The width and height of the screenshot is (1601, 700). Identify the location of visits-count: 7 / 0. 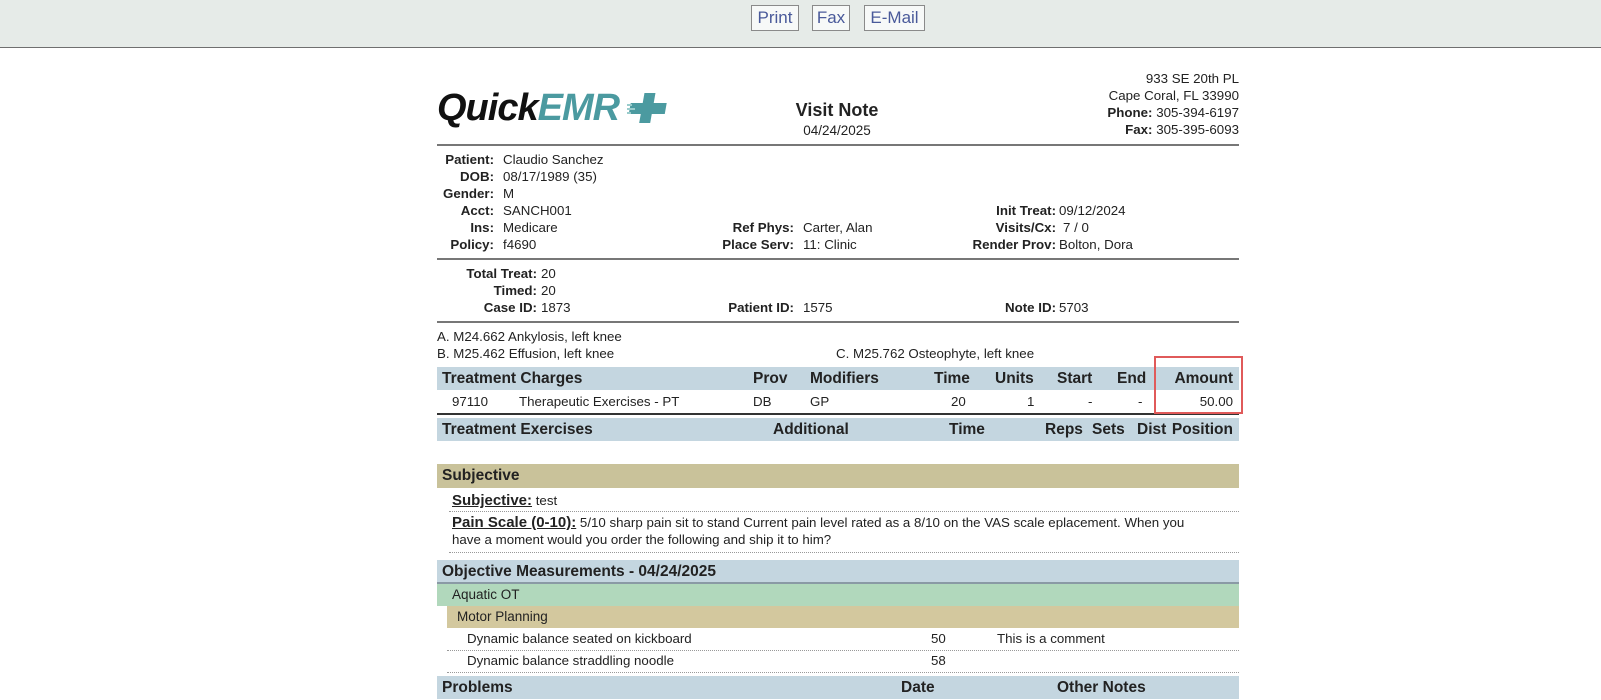
(1076, 227).